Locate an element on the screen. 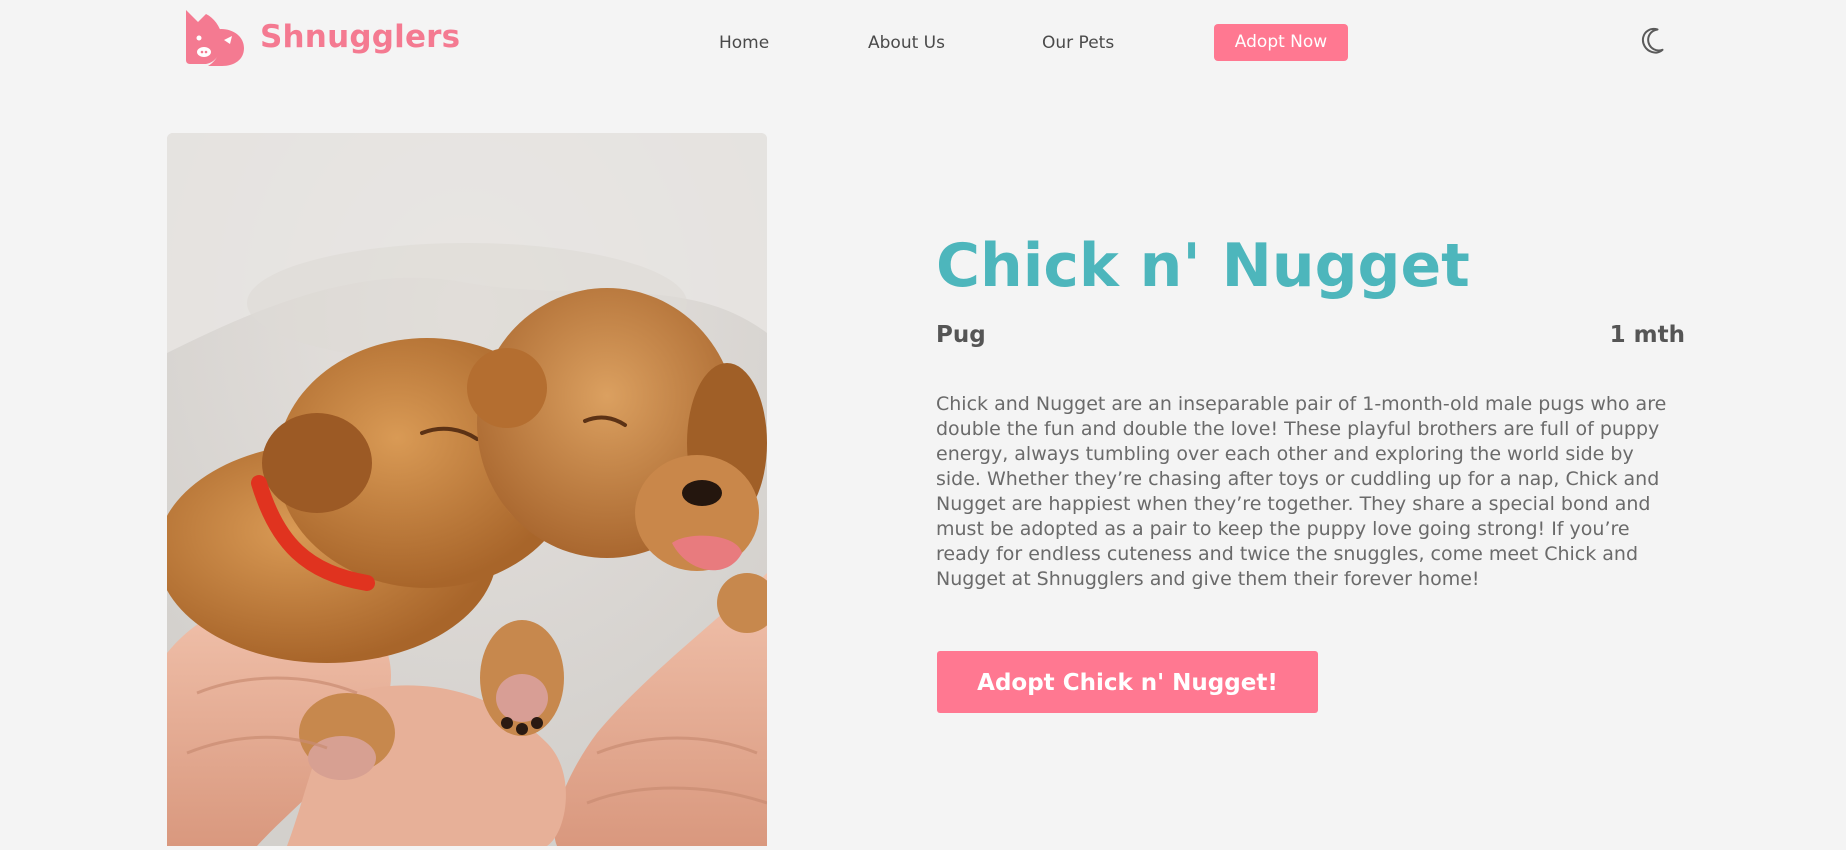 Image resolution: width=1846 pixels, height=850 pixels. nav-about-link: About Us is located at coordinates (906, 43).